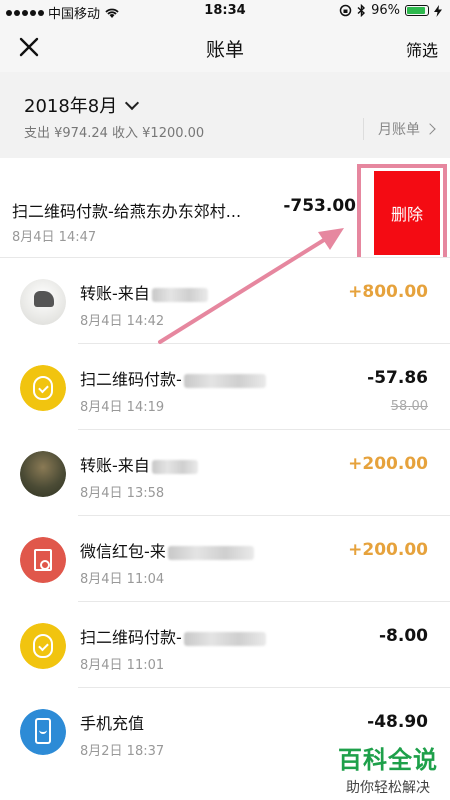 The height and width of the screenshot is (800, 450). Describe the element at coordinates (430, 129) in the screenshot. I see `chevron-right-icon` at that location.